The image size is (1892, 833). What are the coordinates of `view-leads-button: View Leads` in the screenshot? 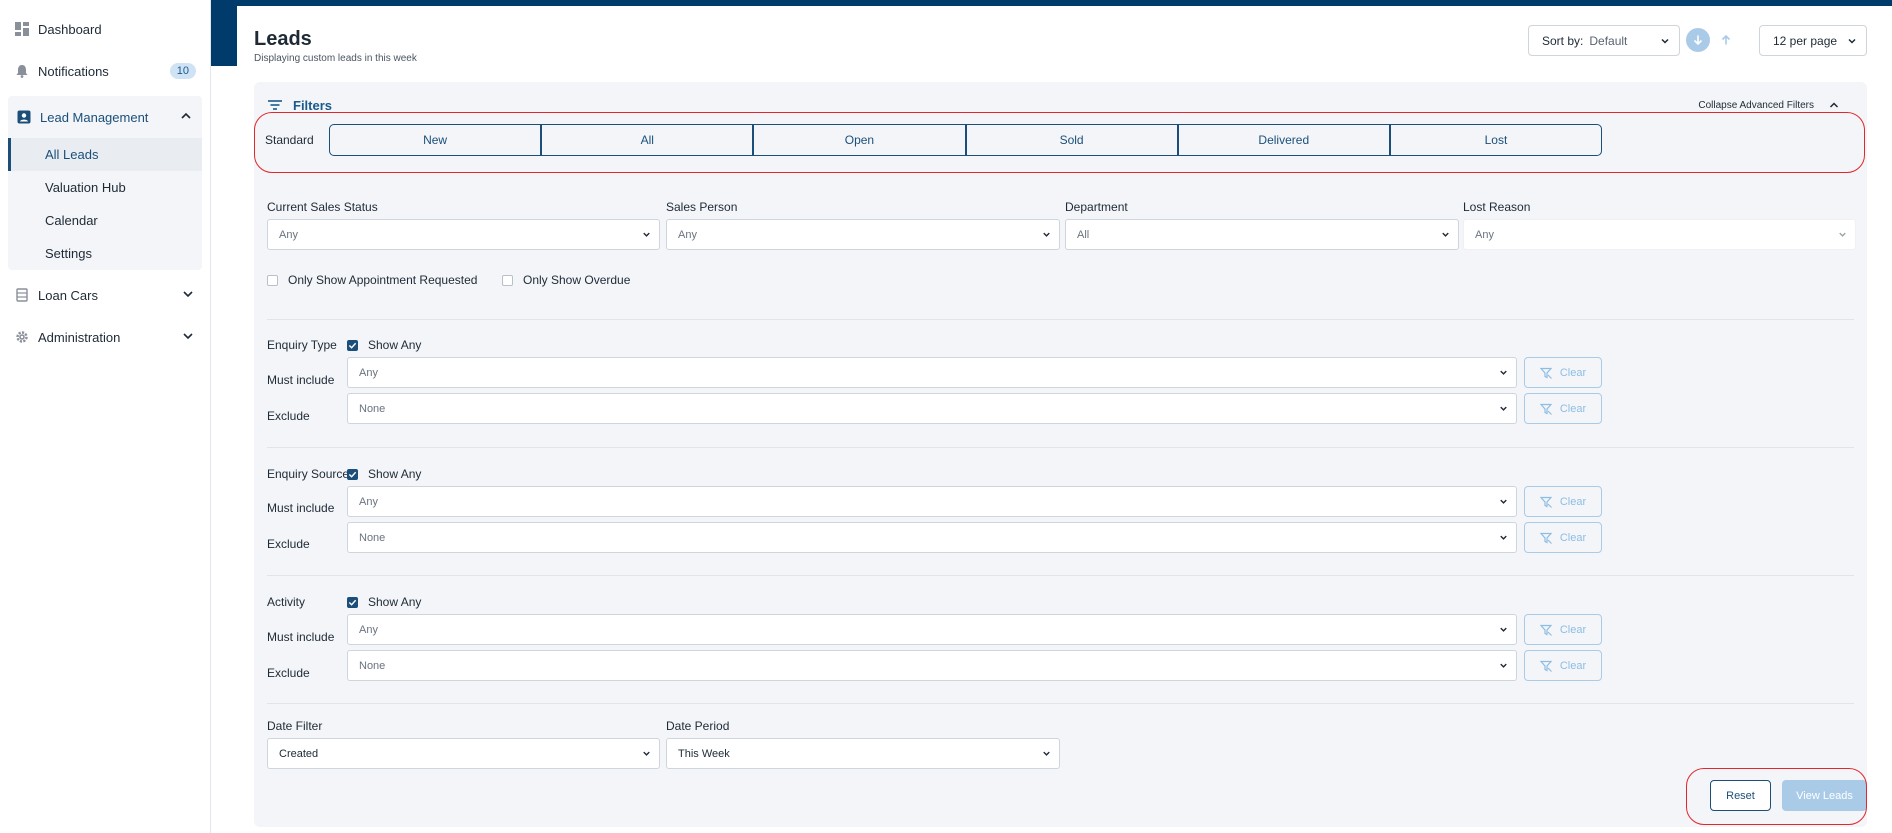 It's located at (1824, 795).